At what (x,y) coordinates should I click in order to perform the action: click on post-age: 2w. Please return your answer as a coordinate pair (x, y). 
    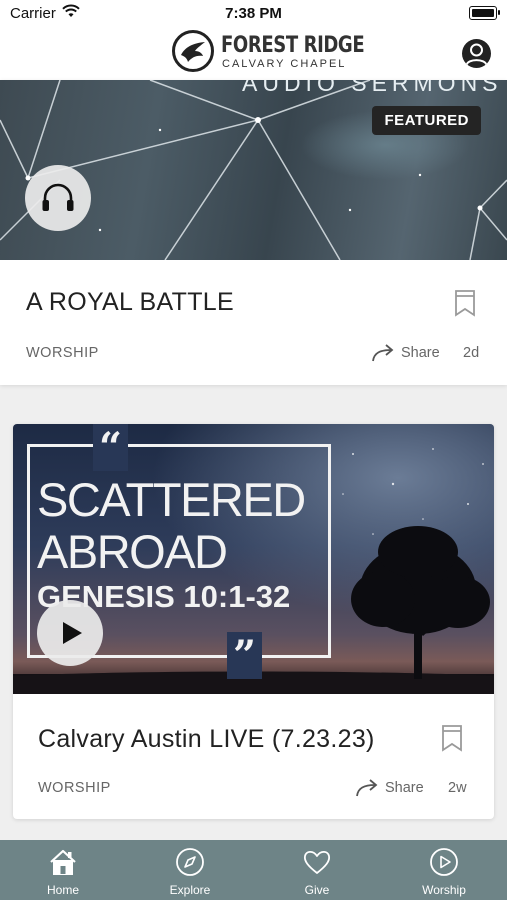
    Looking at the image, I should click on (457, 788).